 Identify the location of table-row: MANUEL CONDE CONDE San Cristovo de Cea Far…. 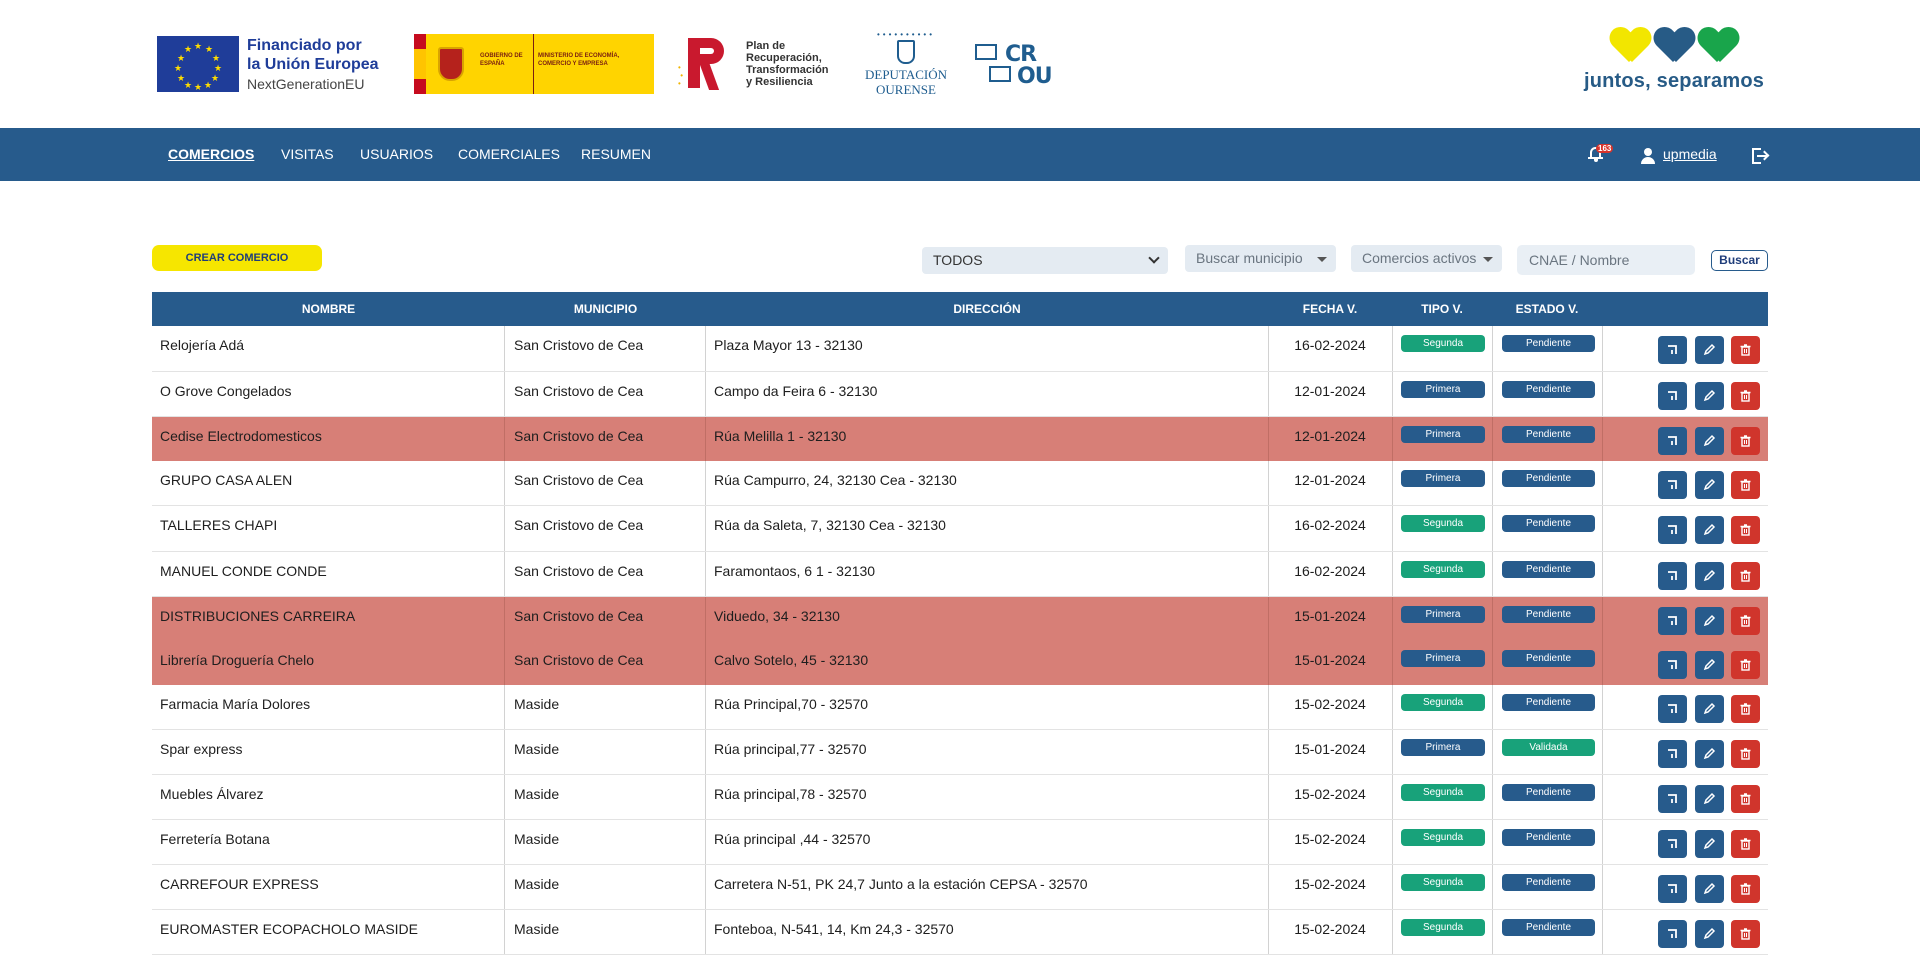
(960, 574).